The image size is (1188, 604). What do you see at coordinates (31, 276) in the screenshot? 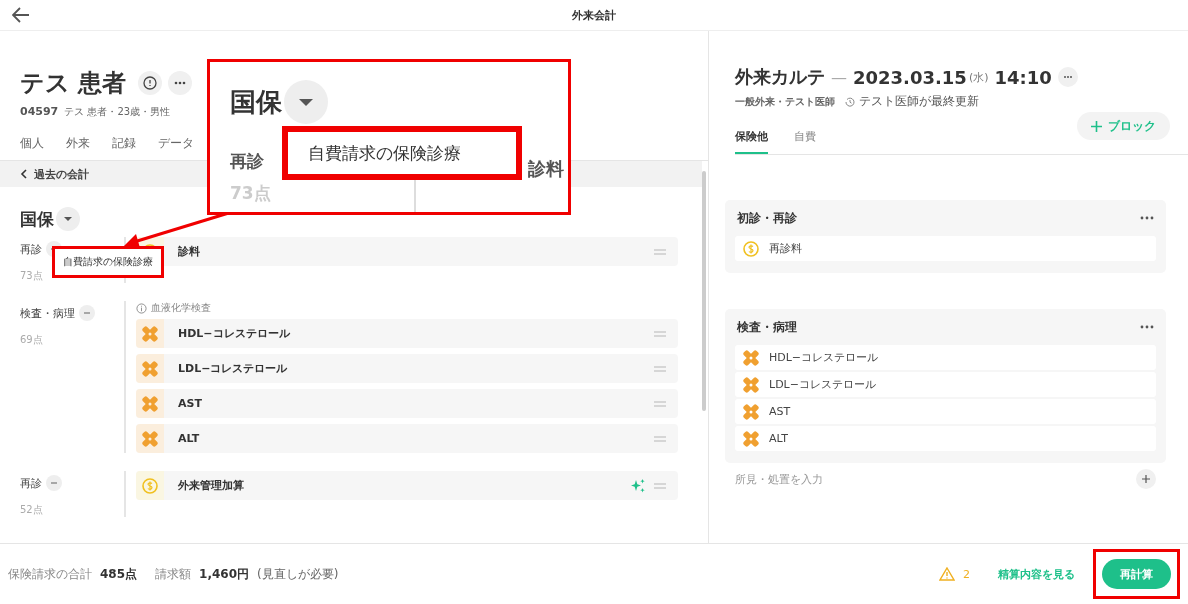
I see `group-points: 73点` at bounding box center [31, 276].